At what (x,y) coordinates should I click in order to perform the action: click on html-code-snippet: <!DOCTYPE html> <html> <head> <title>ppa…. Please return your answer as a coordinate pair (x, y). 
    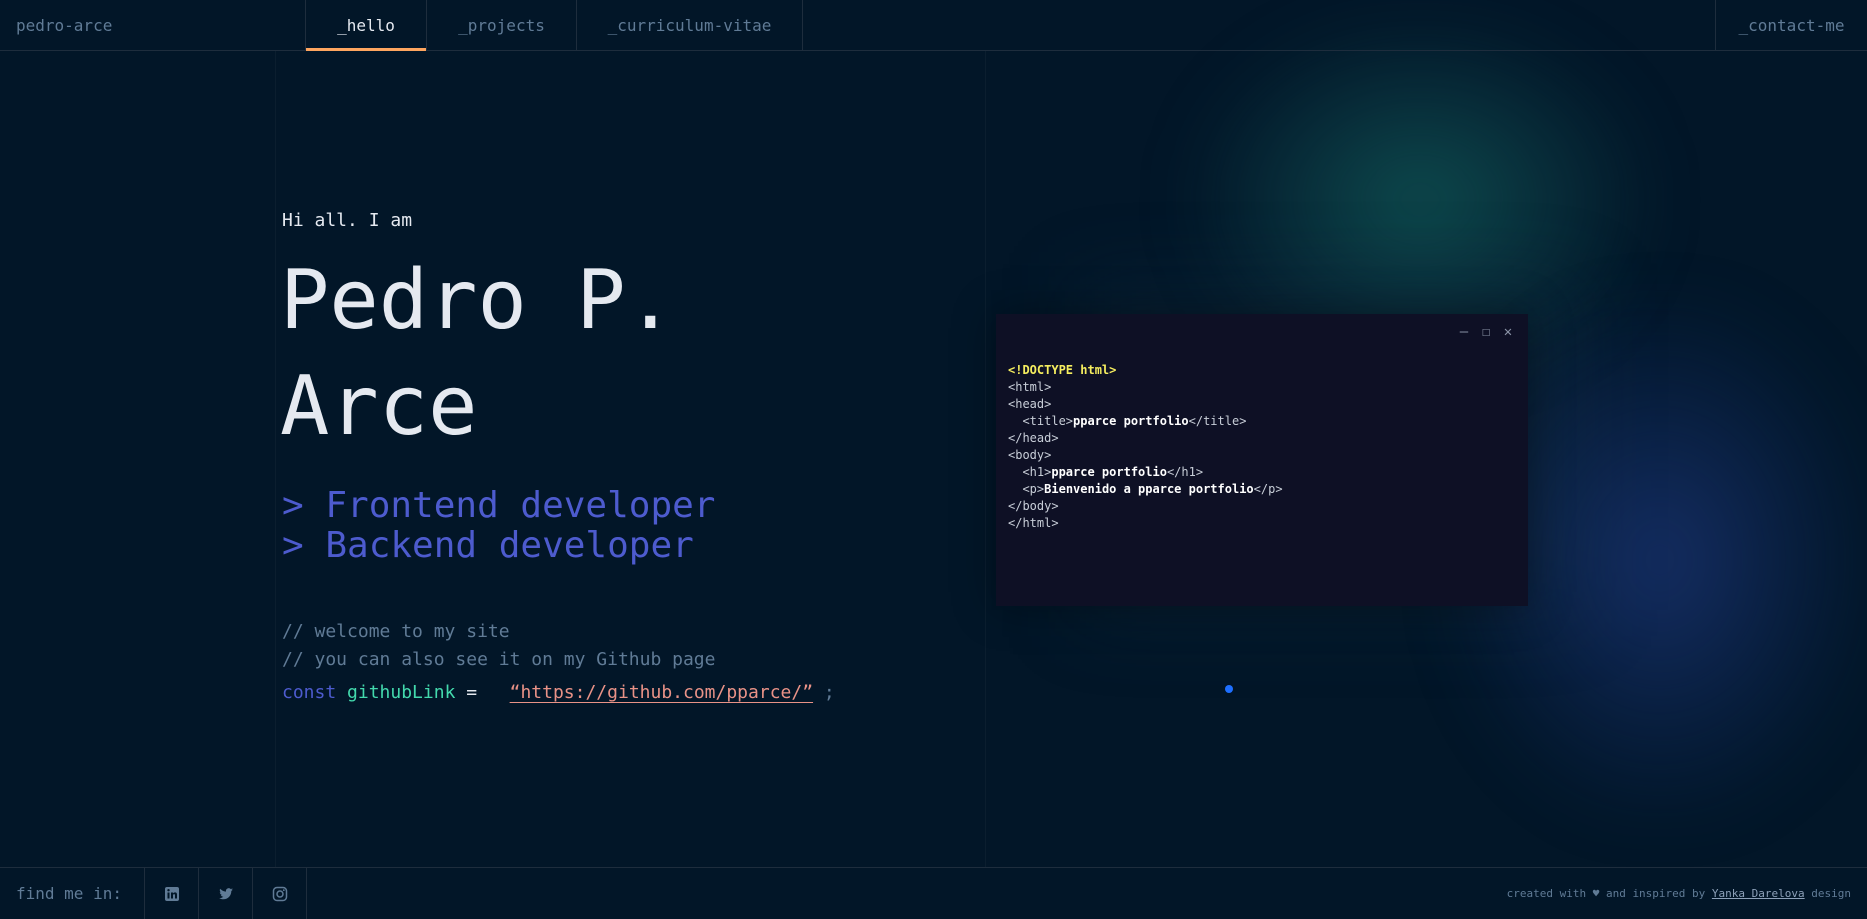
    Looking at the image, I should click on (1145, 447).